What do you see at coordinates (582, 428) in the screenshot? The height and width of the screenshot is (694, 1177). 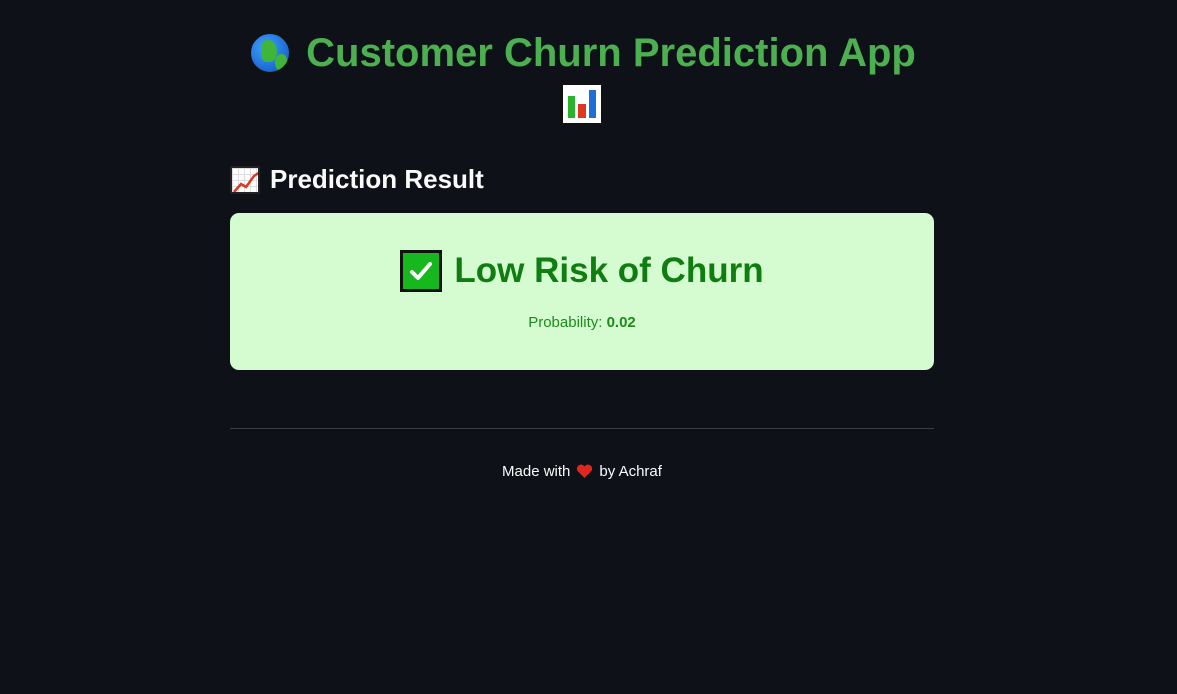 I see `divider` at bounding box center [582, 428].